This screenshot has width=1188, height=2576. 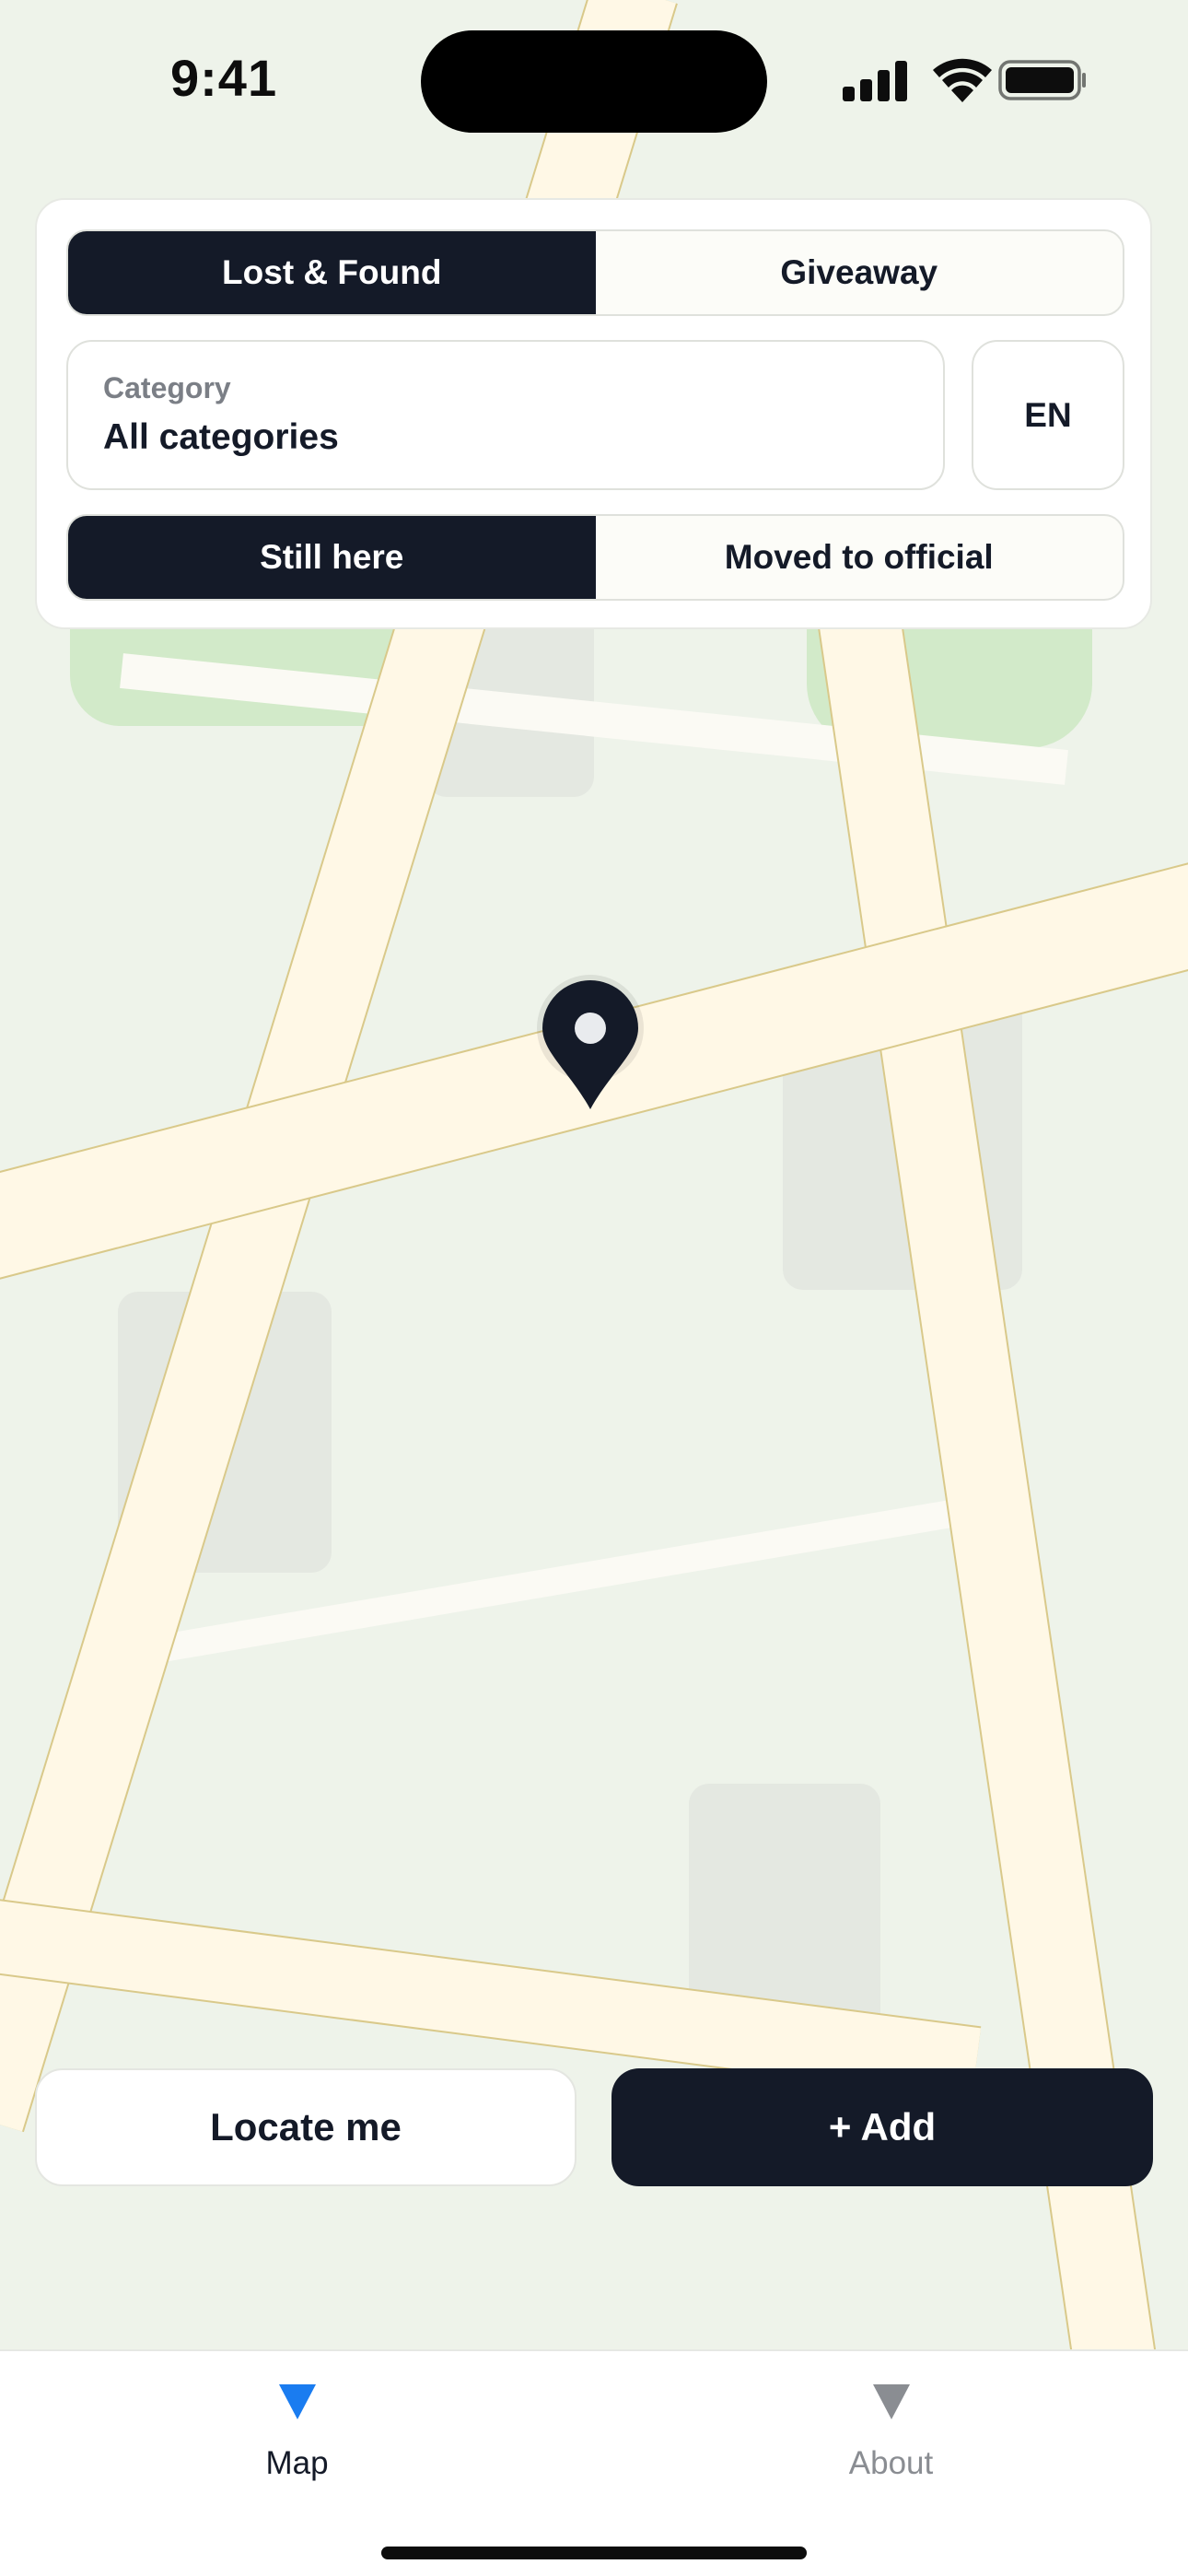 What do you see at coordinates (1048, 415) in the screenshot?
I see `language-button: EN` at bounding box center [1048, 415].